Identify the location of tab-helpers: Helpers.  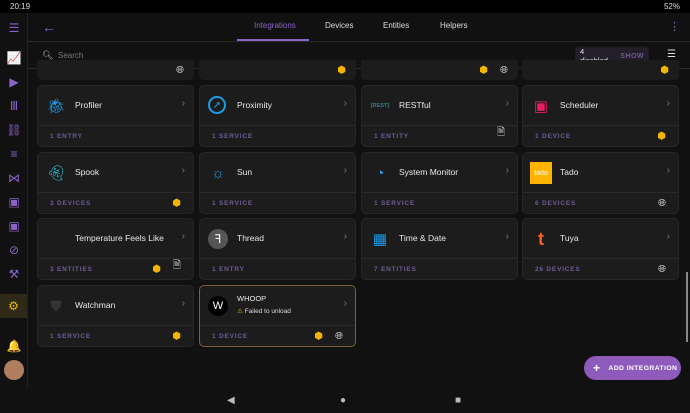
(454, 25).